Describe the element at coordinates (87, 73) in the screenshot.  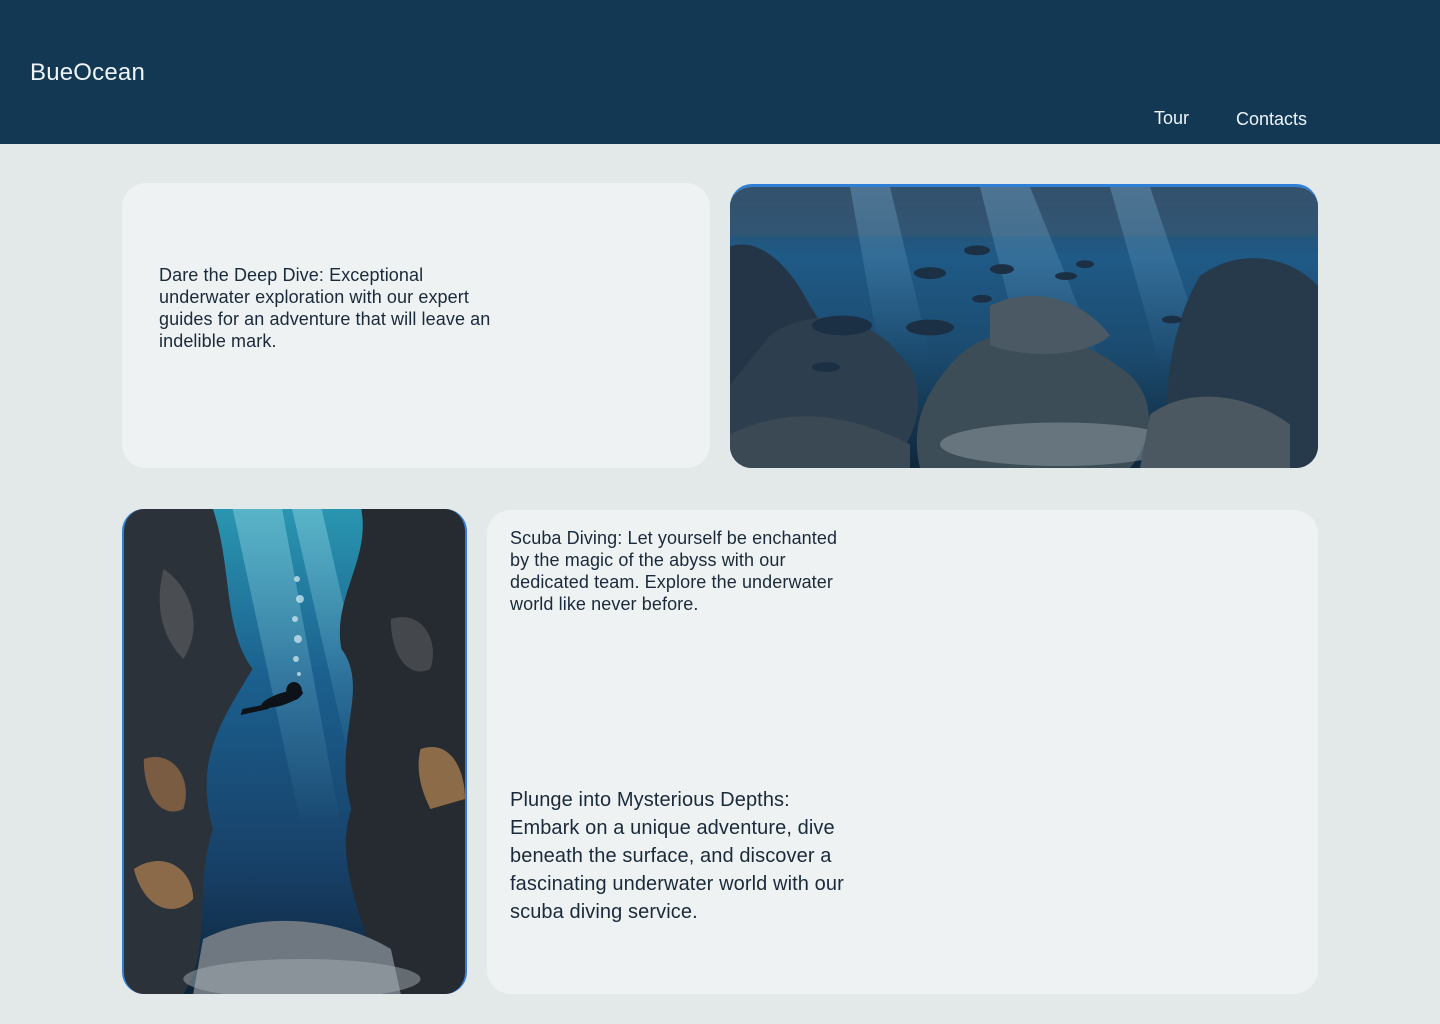
I see `logo: BueOcean` at that location.